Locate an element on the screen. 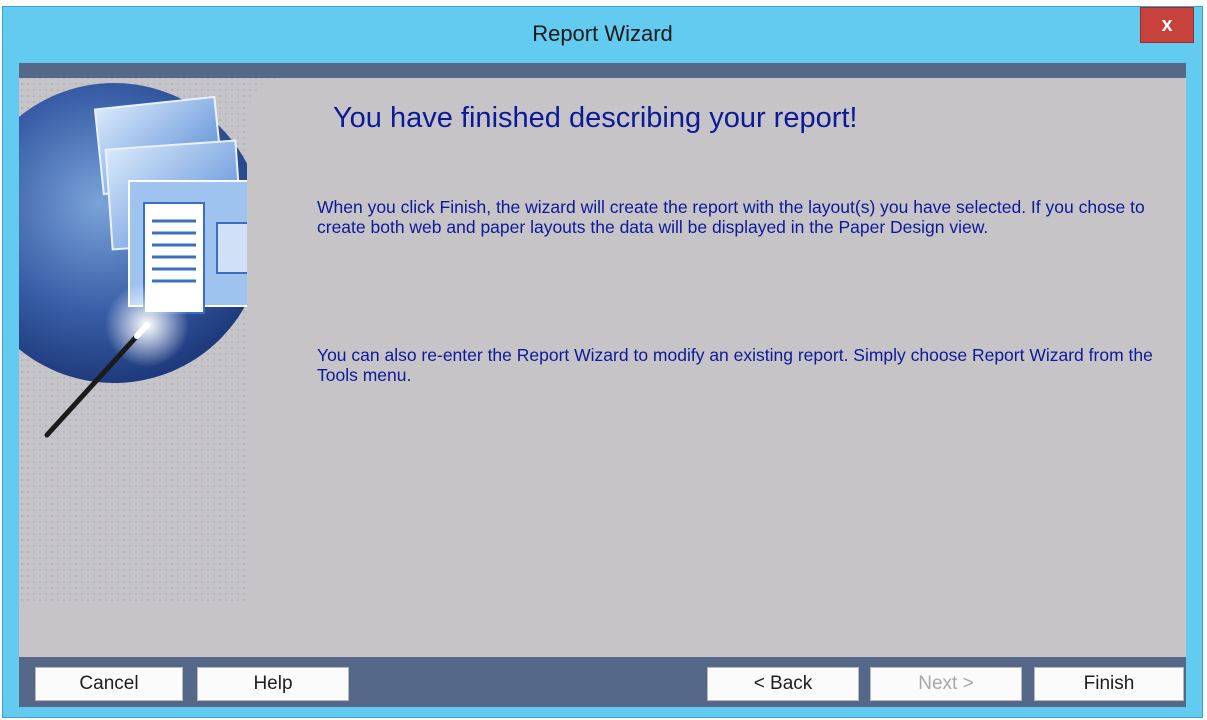 The height and width of the screenshot is (720, 1207). close-icon: x is located at coordinates (1167, 25).